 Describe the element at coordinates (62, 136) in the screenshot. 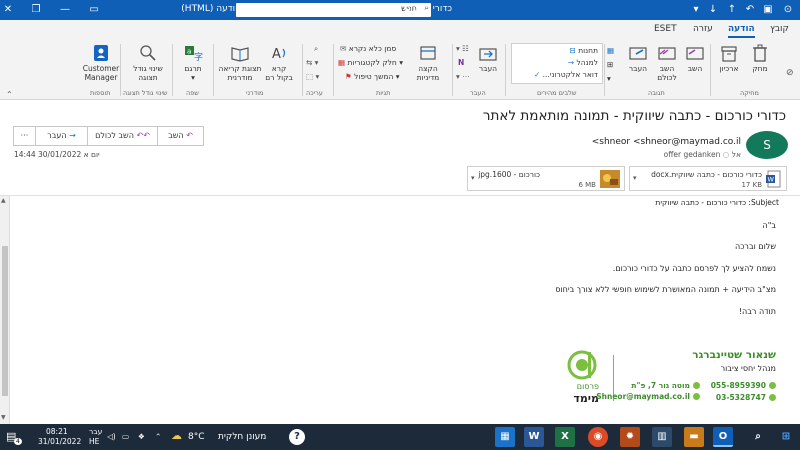

I see `forward-action-button: → העבר` at that location.